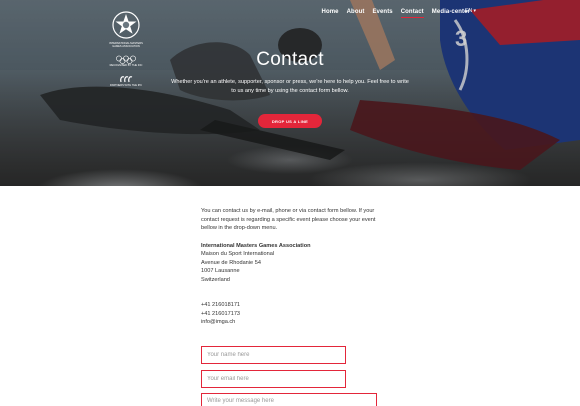 Image resolution: width=580 pixels, height=406 pixels. I want to click on email-input, so click(273, 379).